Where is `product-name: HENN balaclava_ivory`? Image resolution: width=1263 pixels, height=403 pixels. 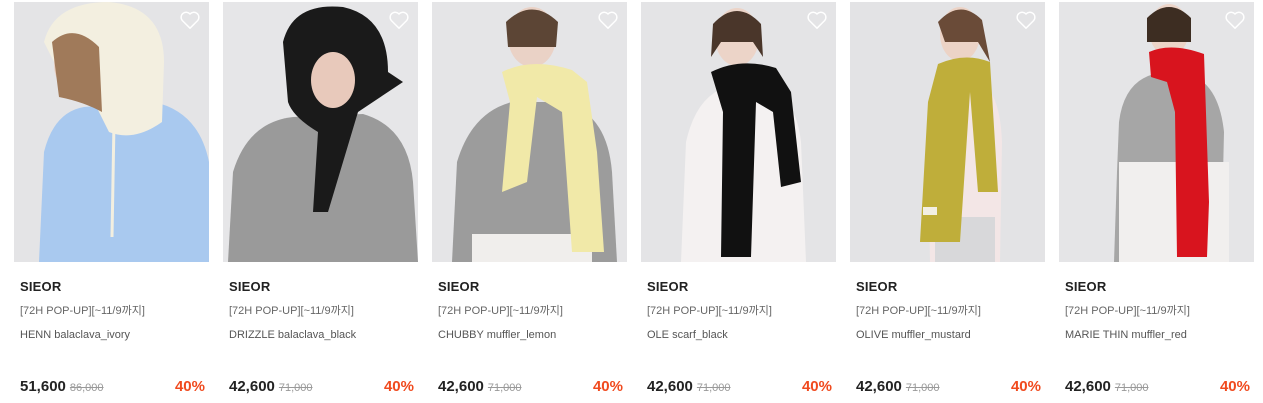
product-name: HENN balaclava_ivory is located at coordinates (114, 335).